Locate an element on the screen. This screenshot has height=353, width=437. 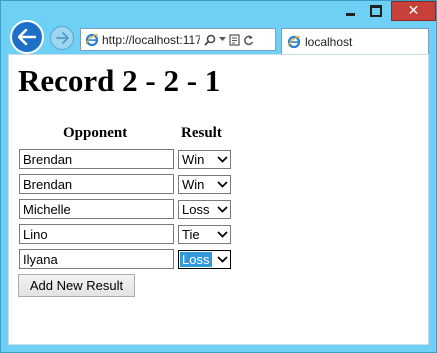
maximize-icon is located at coordinates (376, 11).